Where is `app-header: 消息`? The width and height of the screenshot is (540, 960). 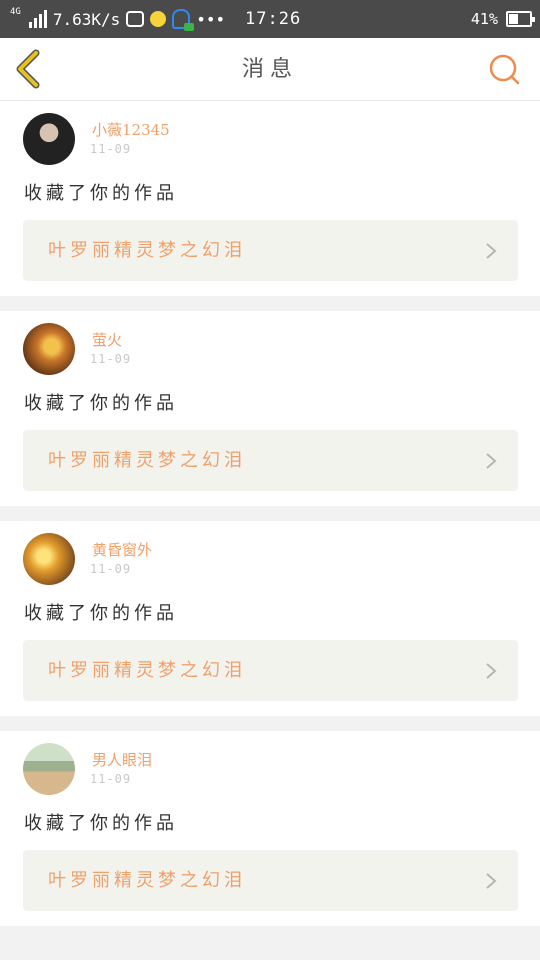 app-header: 消息 is located at coordinates (270, 69).